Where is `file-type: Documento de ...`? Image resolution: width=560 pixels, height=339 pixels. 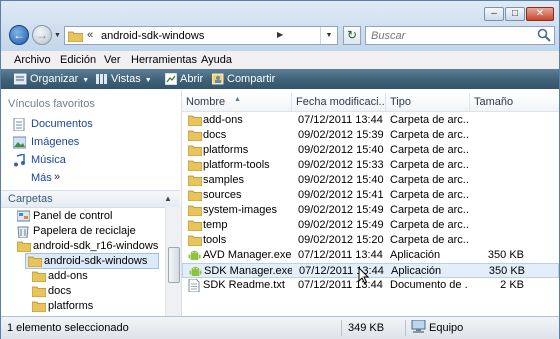
file-type: Documento de ... is located at coordinates (429, 285).